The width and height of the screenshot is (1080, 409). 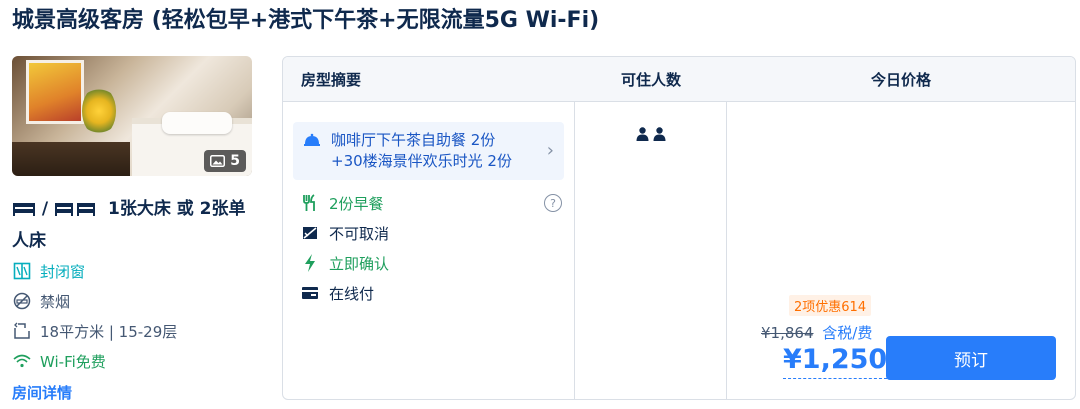 What do you see at coordinates (75, 211) in the screenshot?
I see `twin-bed-icon` at bounding box center [75, 211].